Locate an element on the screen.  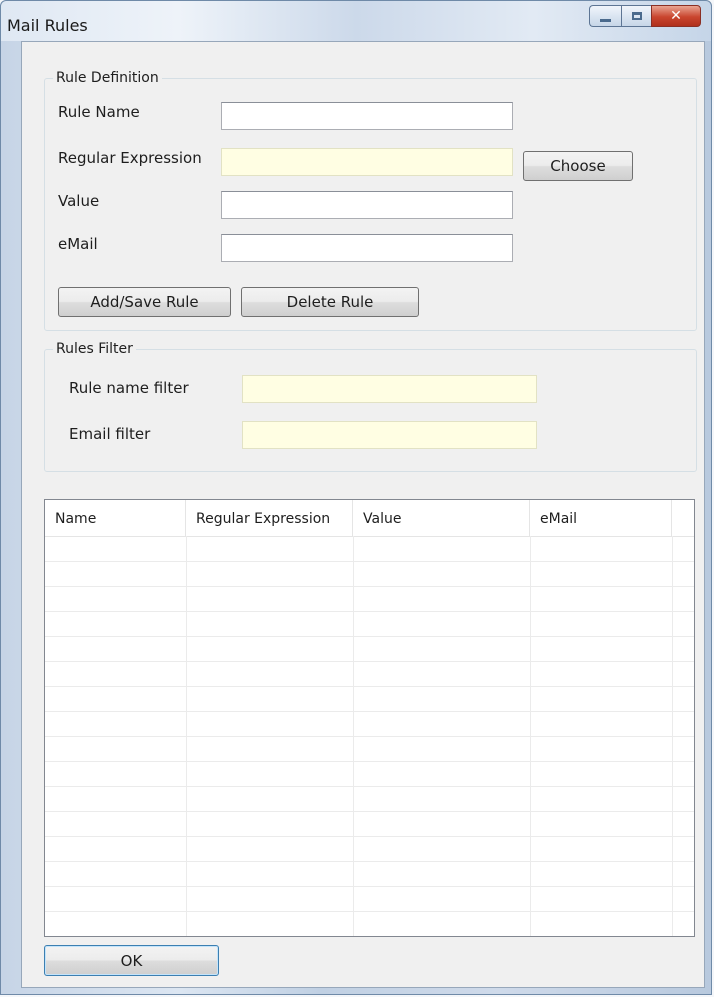
window-controls: ✕ is located at coordinates (645, 16).